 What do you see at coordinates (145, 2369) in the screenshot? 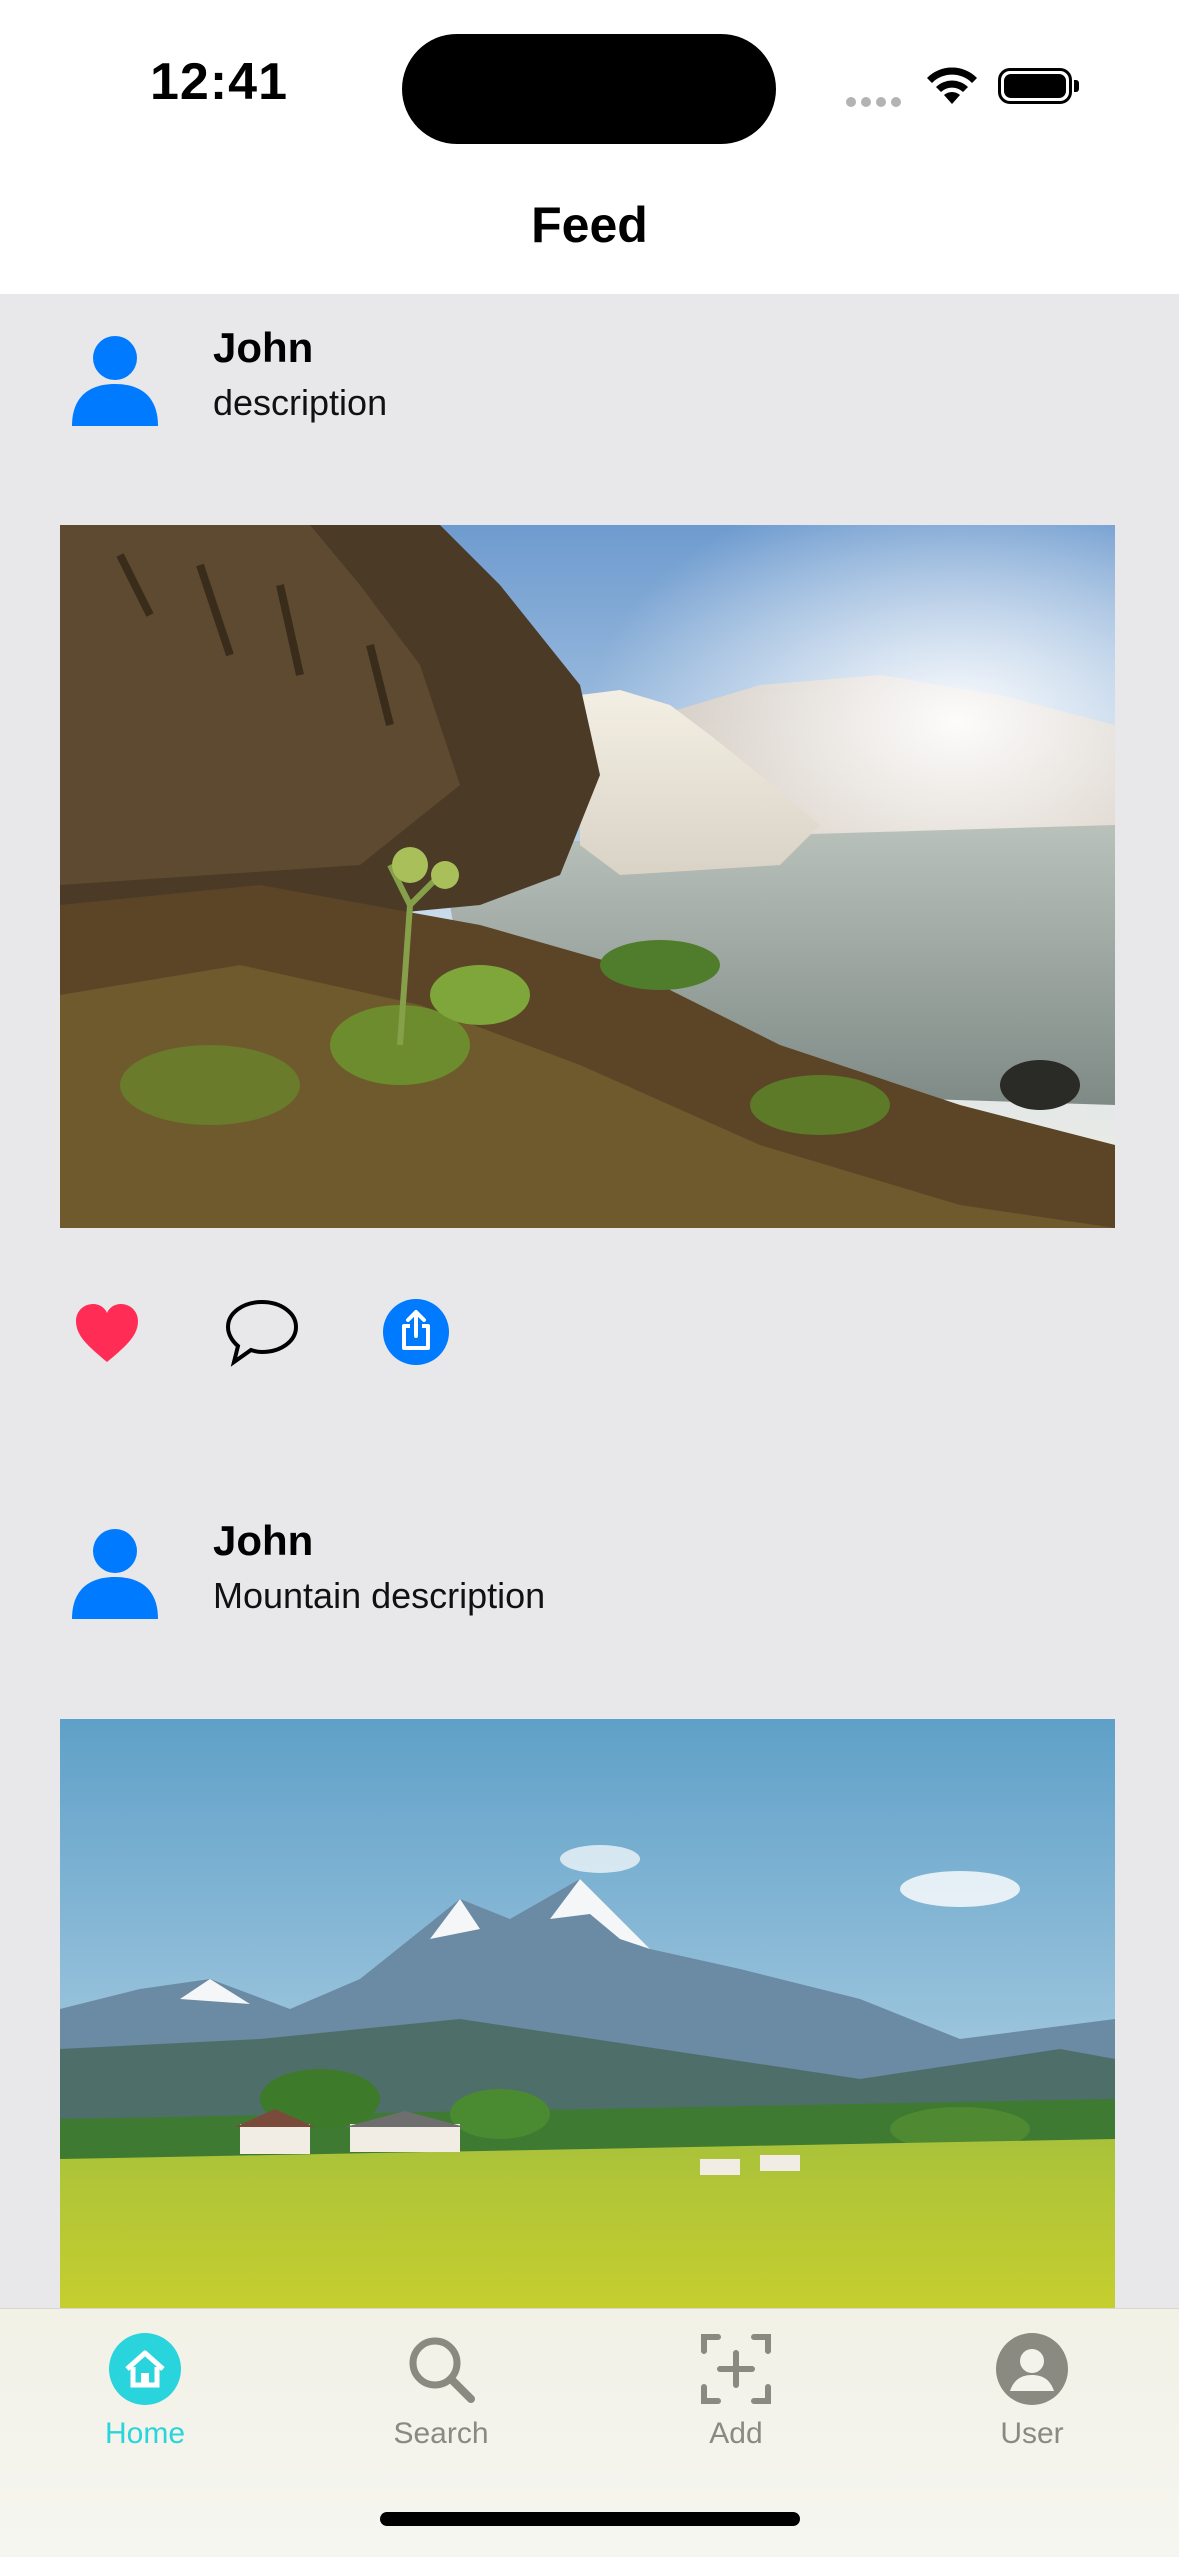
I see `home-icon` at bounding box center [145, 2369].